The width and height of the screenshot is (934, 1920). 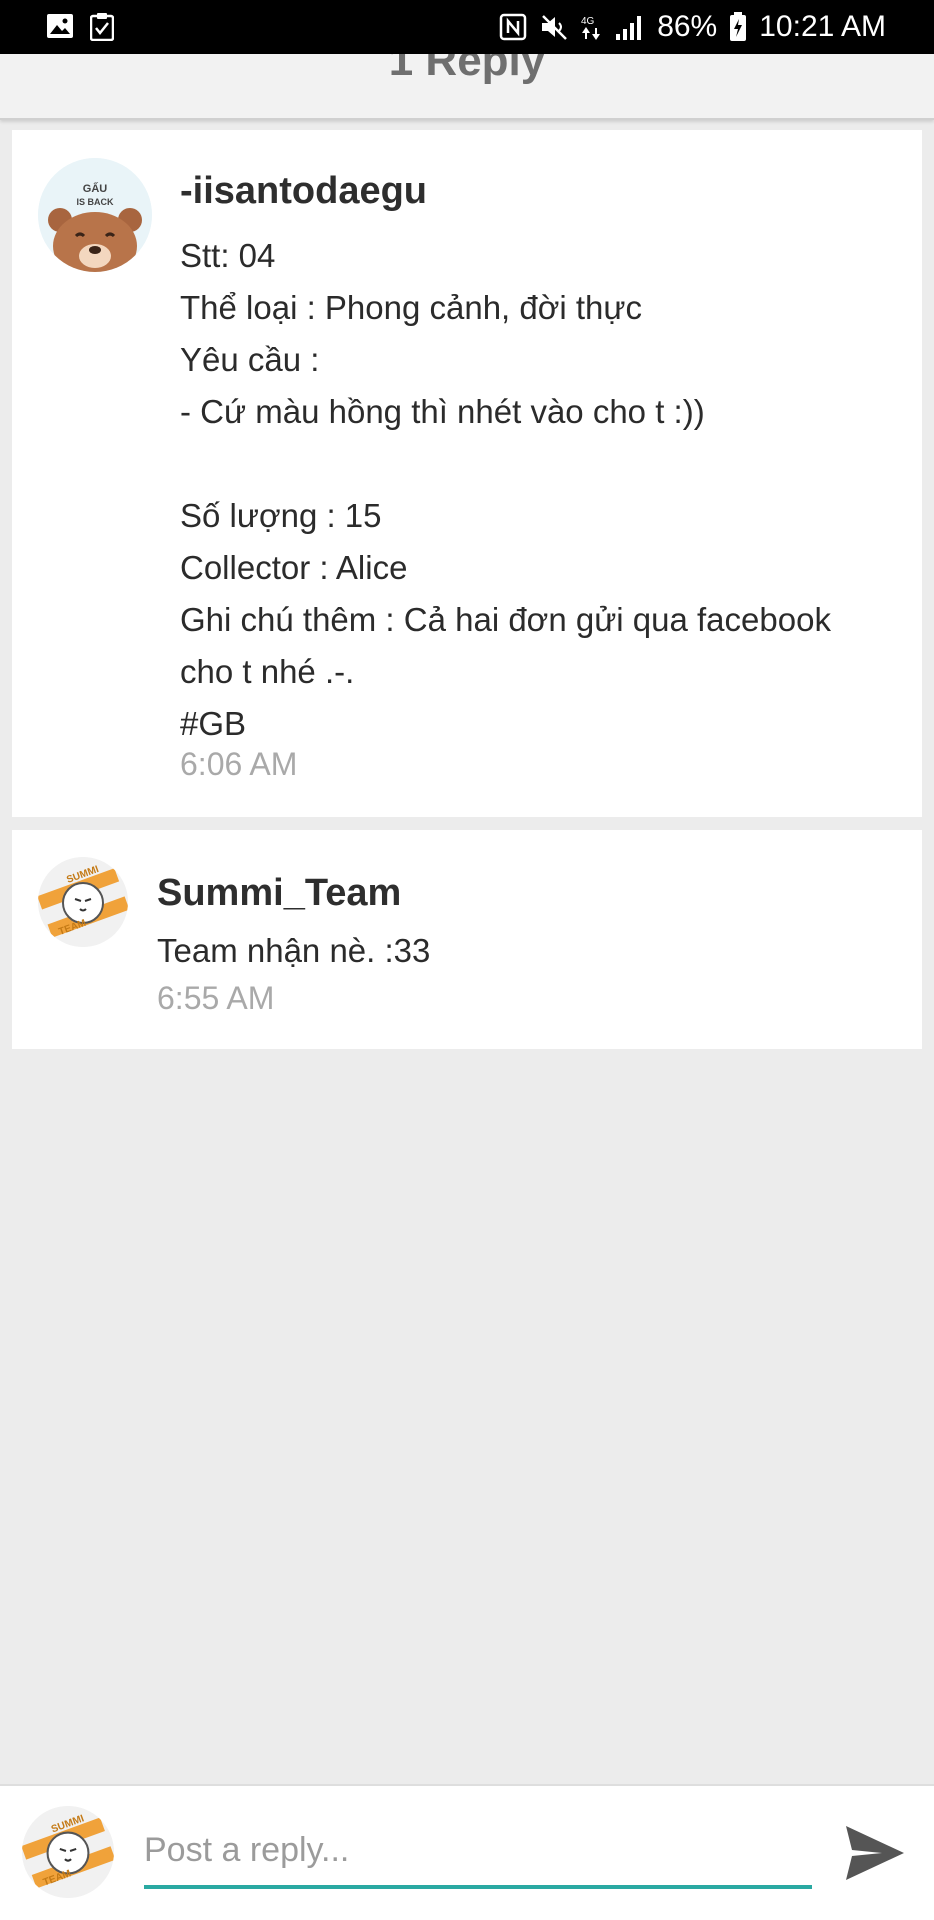 I want to click on checklist-icon, so click(x=102, y=27).